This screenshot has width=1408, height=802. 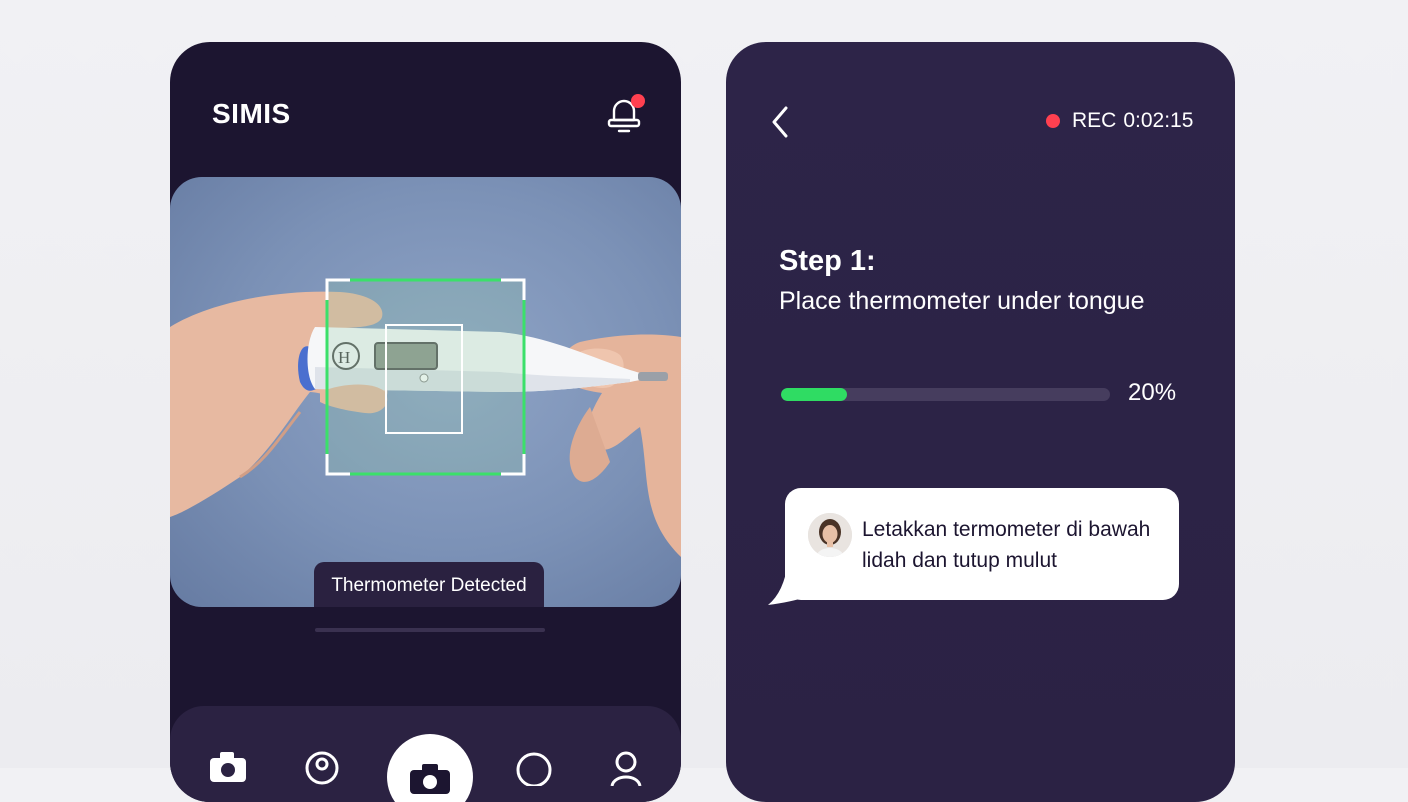 What do you see at coordinates (814, 394) in the screenshot?
I see `progress-fill` at bounding box center [814, 394].